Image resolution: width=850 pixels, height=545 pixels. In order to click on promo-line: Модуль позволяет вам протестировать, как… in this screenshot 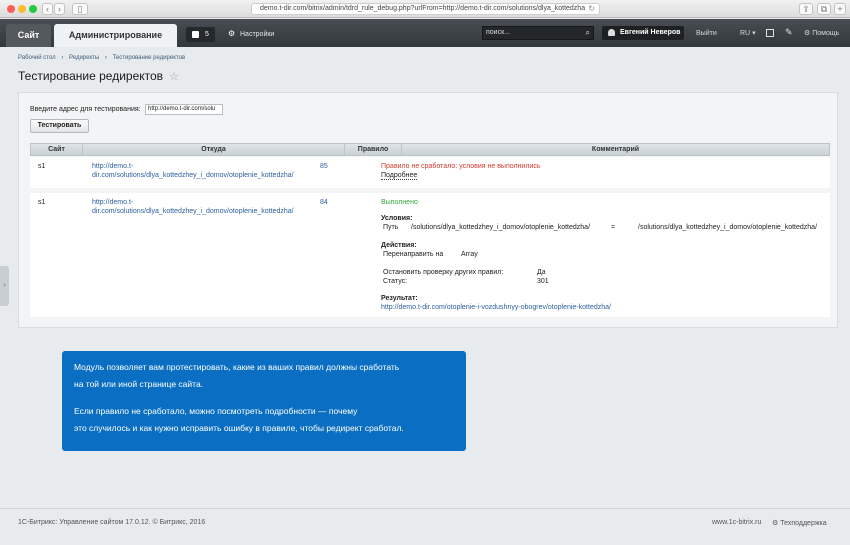, I will do `click(237, 367)`.